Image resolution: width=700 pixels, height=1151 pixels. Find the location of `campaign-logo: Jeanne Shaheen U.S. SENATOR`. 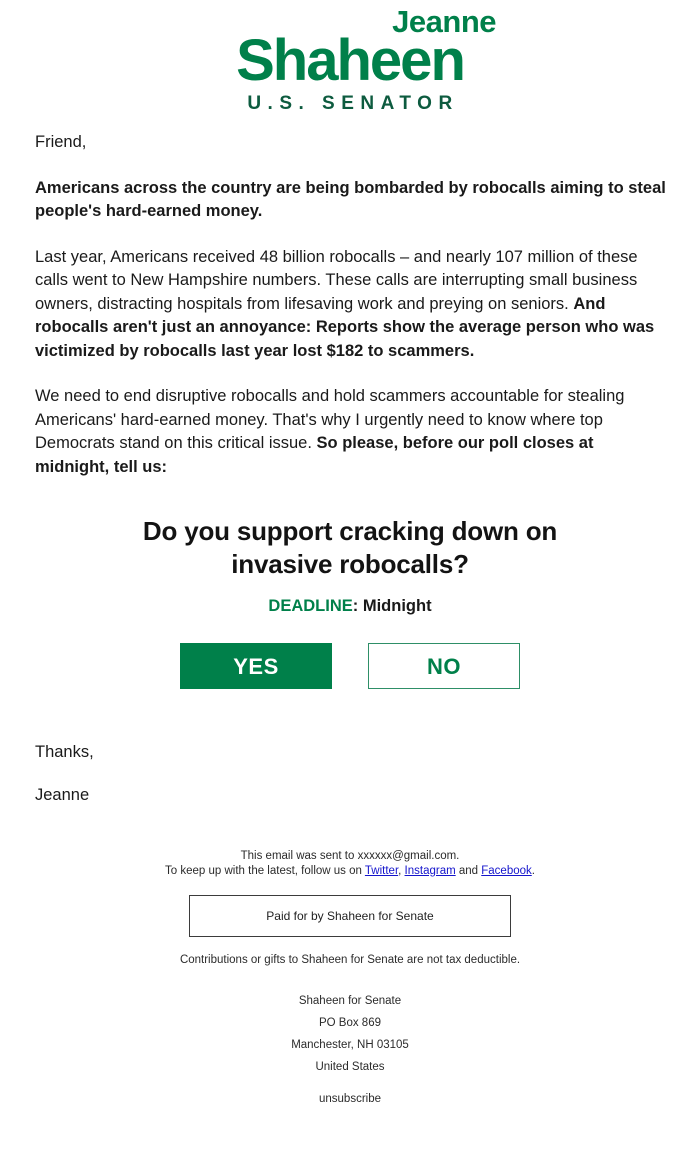

campaign-logo: Jeanne Shaheen U.S. SENATOR is located at coordinates (350, 57).